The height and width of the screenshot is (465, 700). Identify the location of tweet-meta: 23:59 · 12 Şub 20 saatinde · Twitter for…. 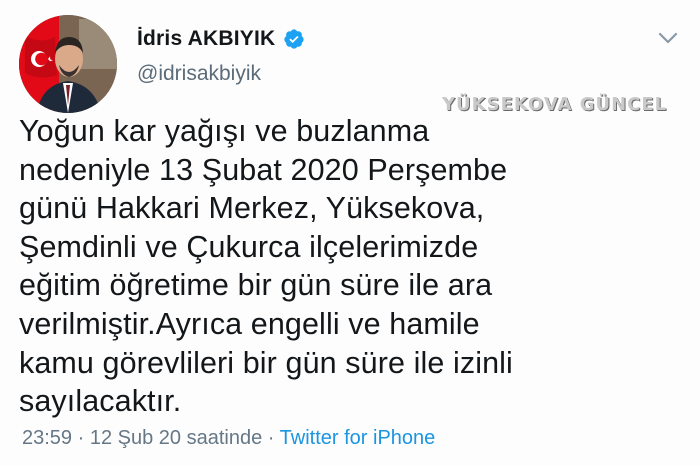
(228, 438).